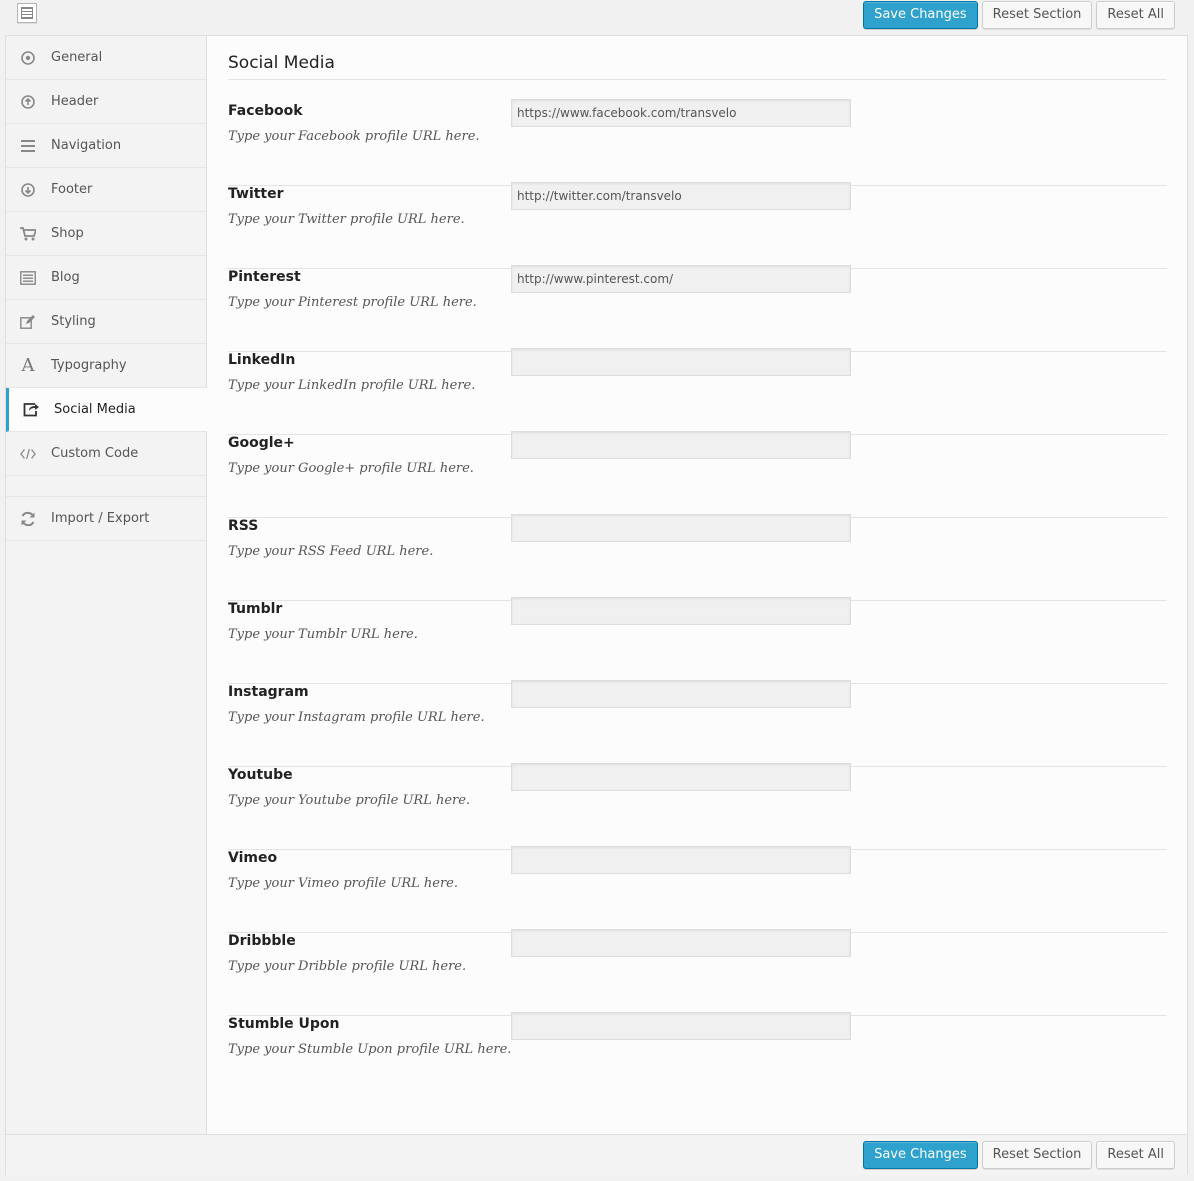  Describe the element at coordinates (265, 111) in the screenshot. I see `field-label: Facebook` at that location.